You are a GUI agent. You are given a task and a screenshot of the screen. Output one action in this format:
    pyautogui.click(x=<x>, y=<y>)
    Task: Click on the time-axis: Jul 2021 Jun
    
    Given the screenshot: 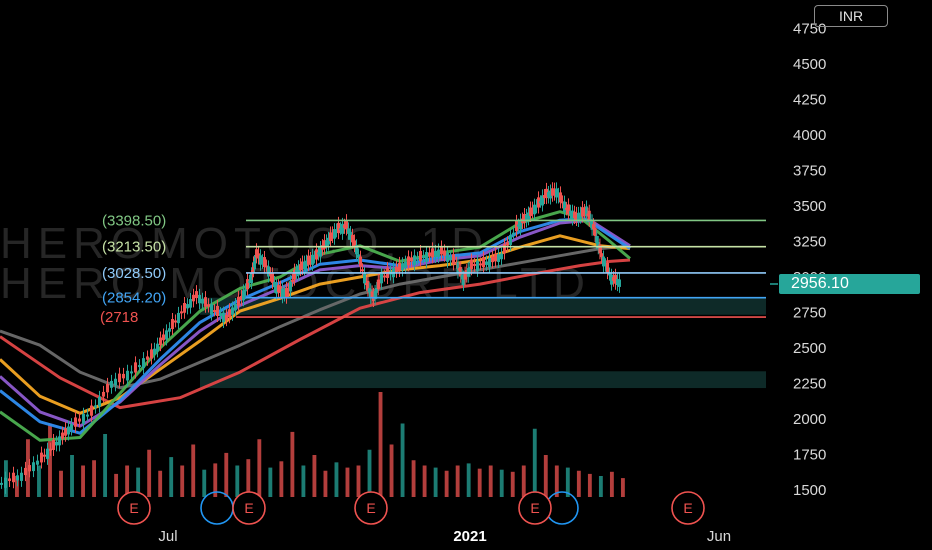 What is the action you would take?
    pyautogui.click(x=444, y=536)
    